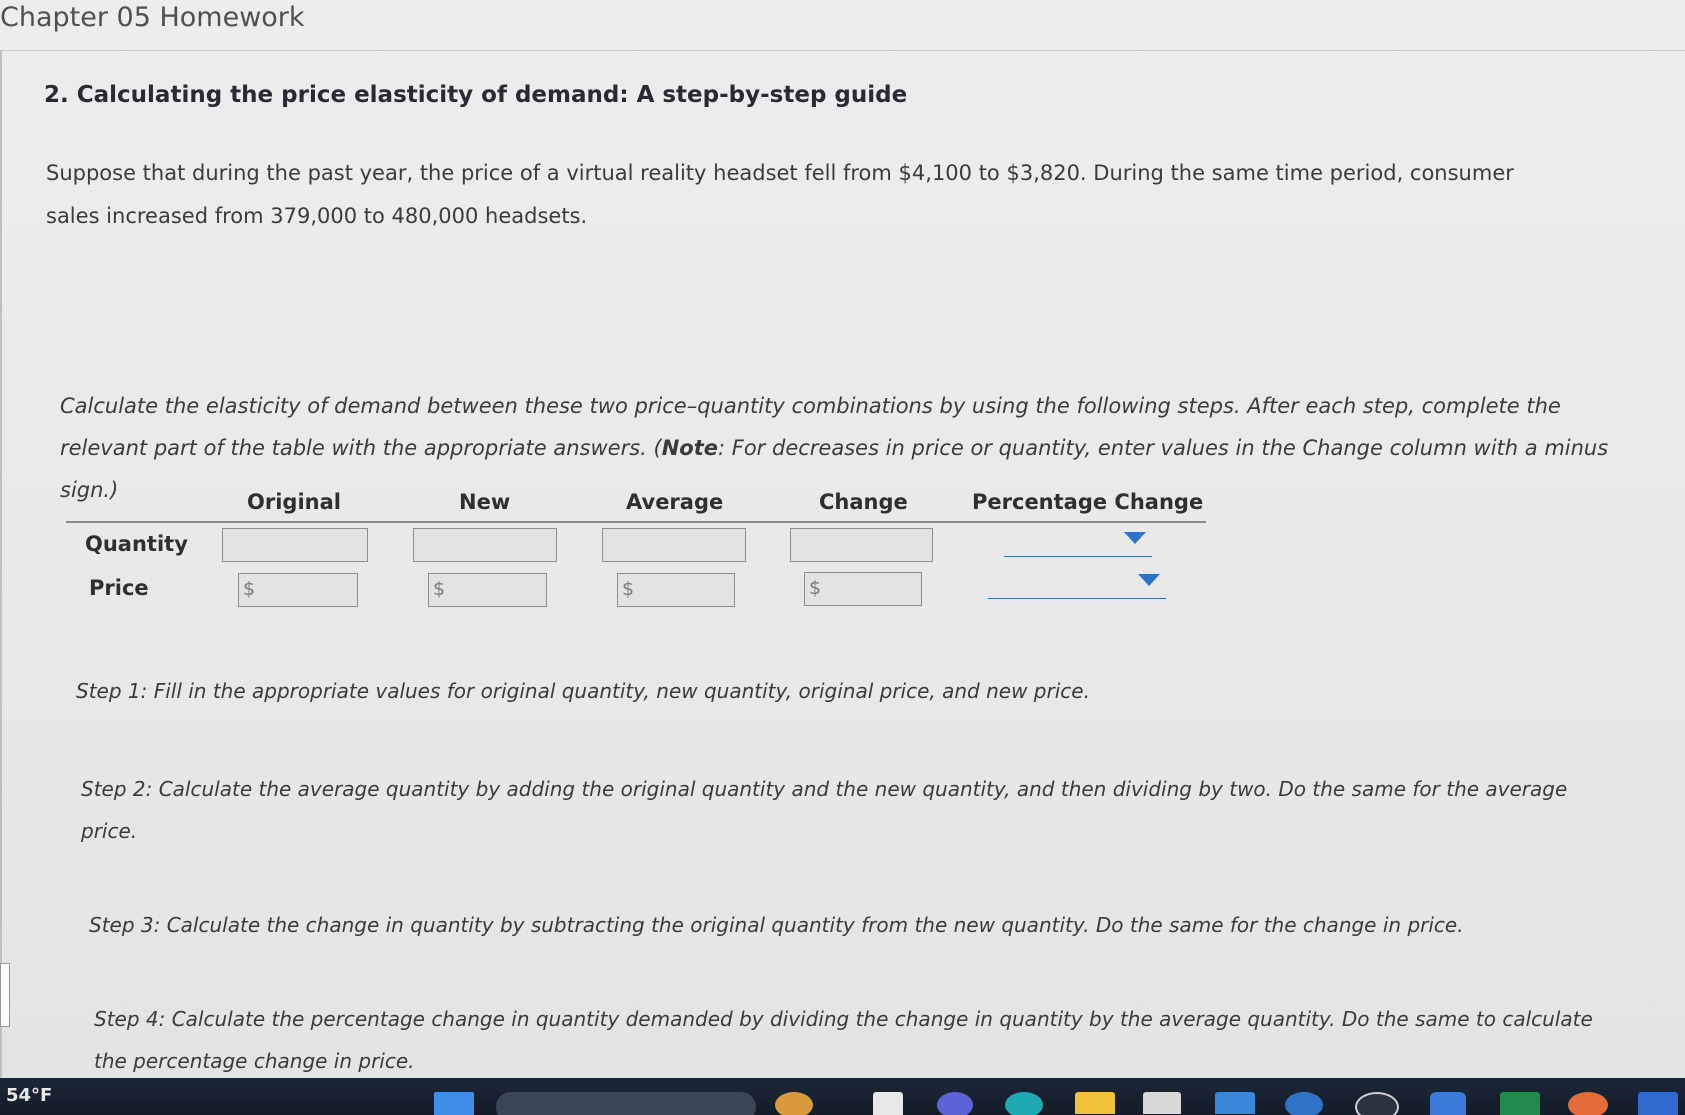 This screenshot has width=1685, height=1115. What do you see at coordinates (1095, 1103) in the screenshot?
I see `folder-icon` at bounding box center [1095, 1103].